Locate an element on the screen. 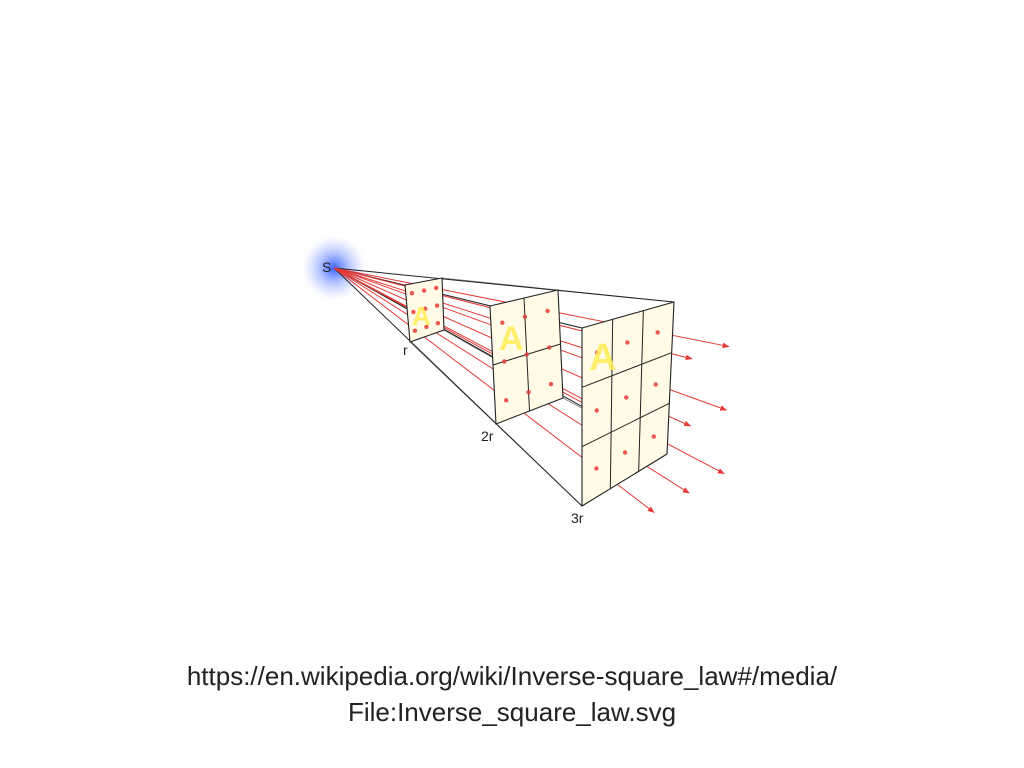  area-label-2: A is located at coordinates (511, 339).